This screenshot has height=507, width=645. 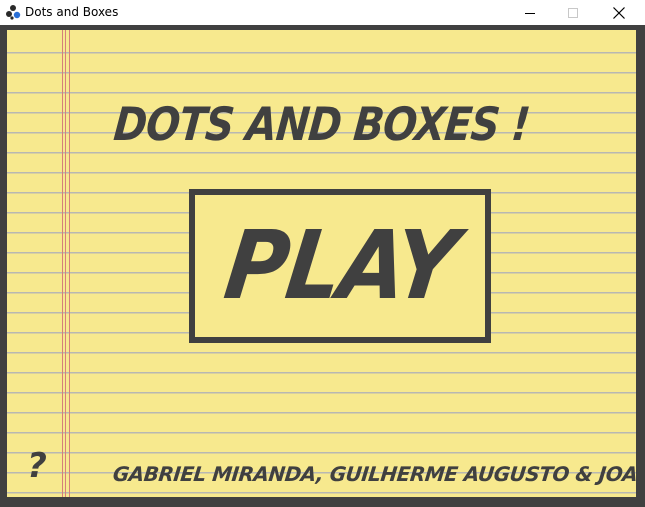 I want to click on close-button, so click(x=619, y=12).